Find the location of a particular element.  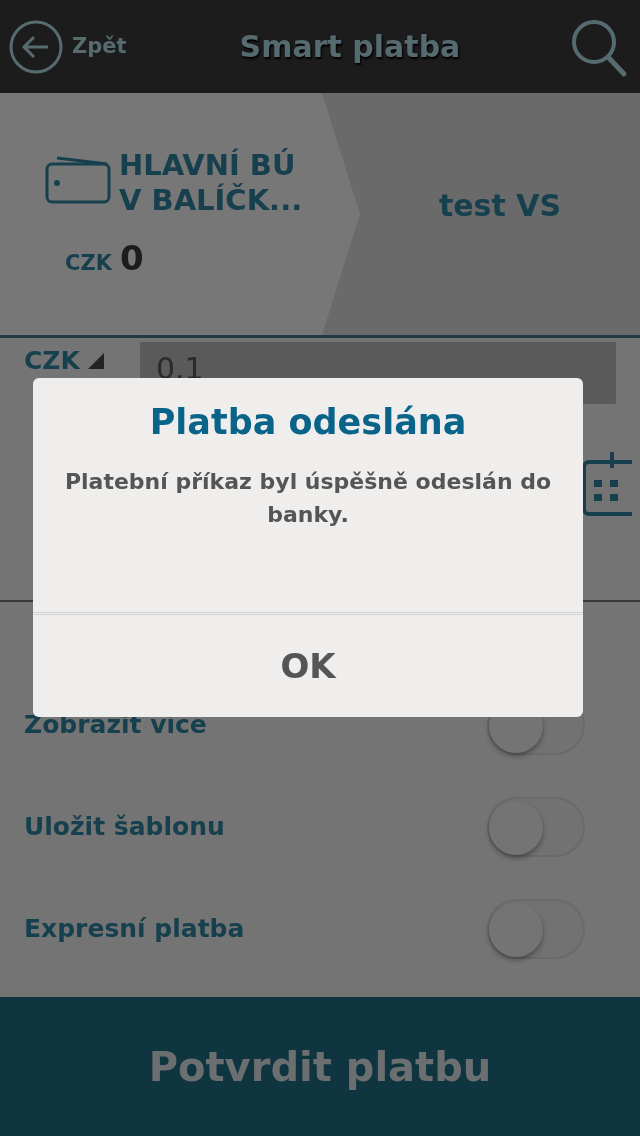

currency-dropdown: CZK is located at coordinates (74, 361).